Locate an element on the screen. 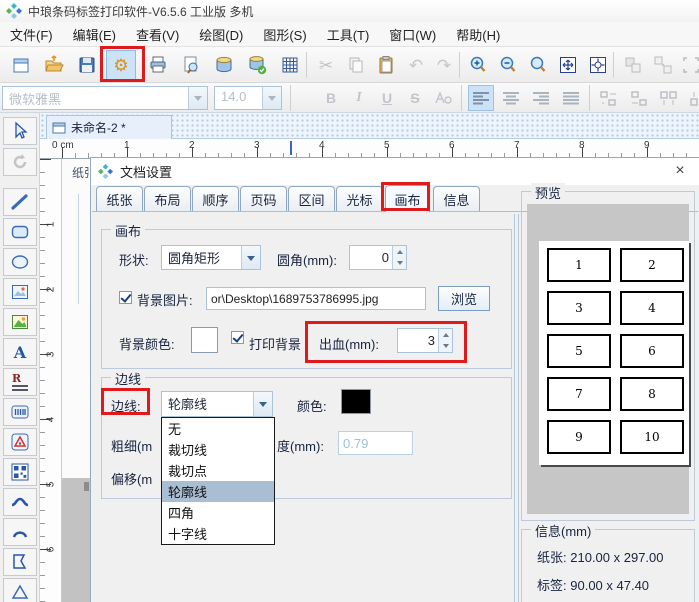 The image size is (699, 602). menu-shape: 图形(S) is located at coordinates (284, 34).